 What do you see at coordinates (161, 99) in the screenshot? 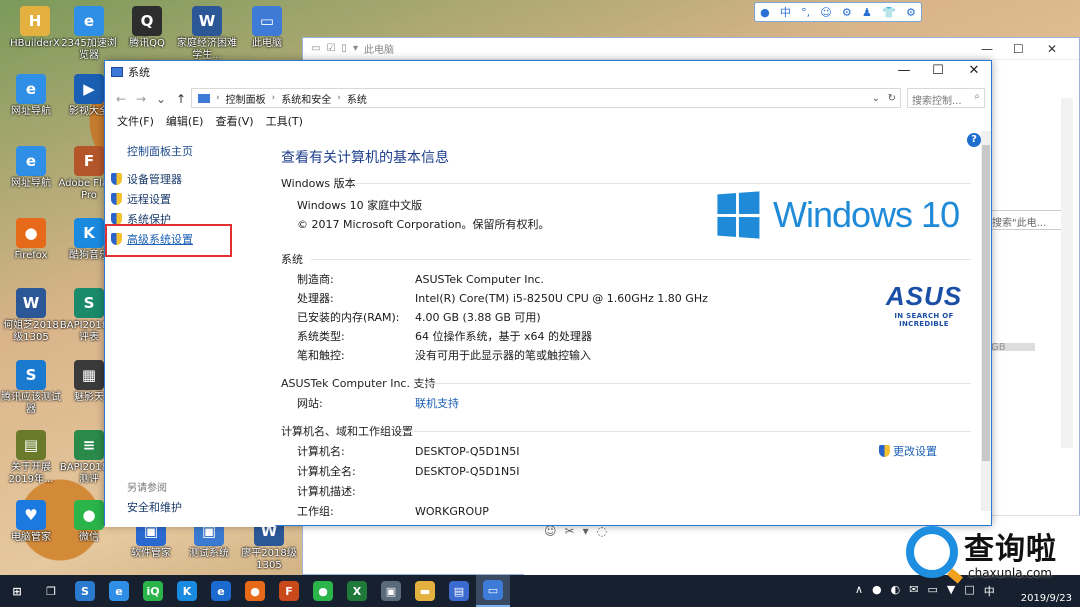
I see `recent-chevron-icon: ⌄` at bounding box center [161, 99].